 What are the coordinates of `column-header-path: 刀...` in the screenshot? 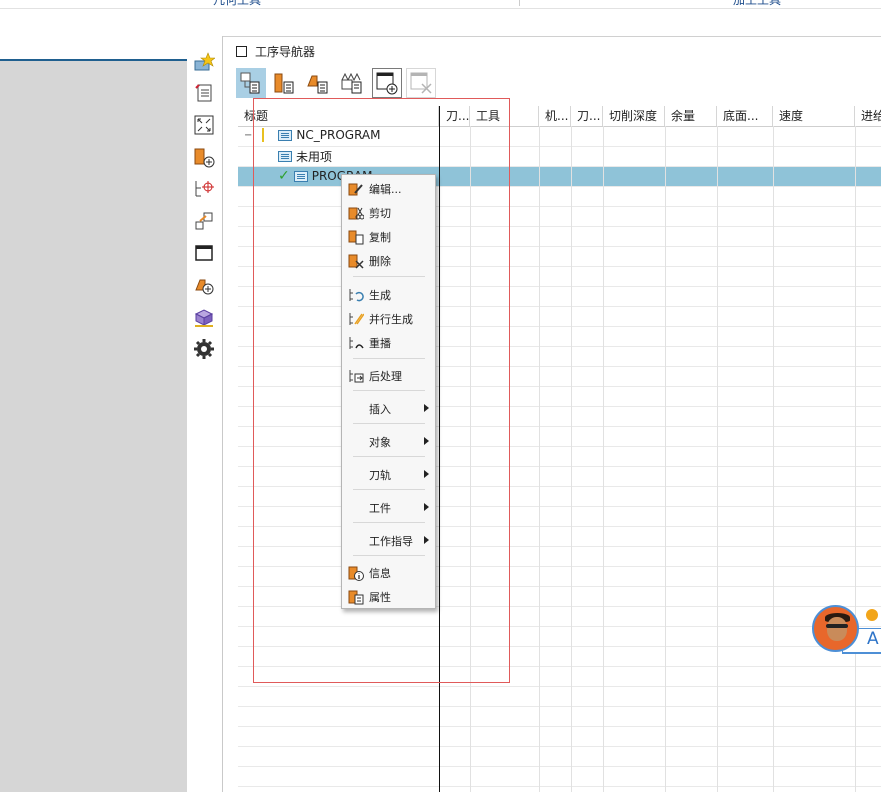 It's located at (455, 116).